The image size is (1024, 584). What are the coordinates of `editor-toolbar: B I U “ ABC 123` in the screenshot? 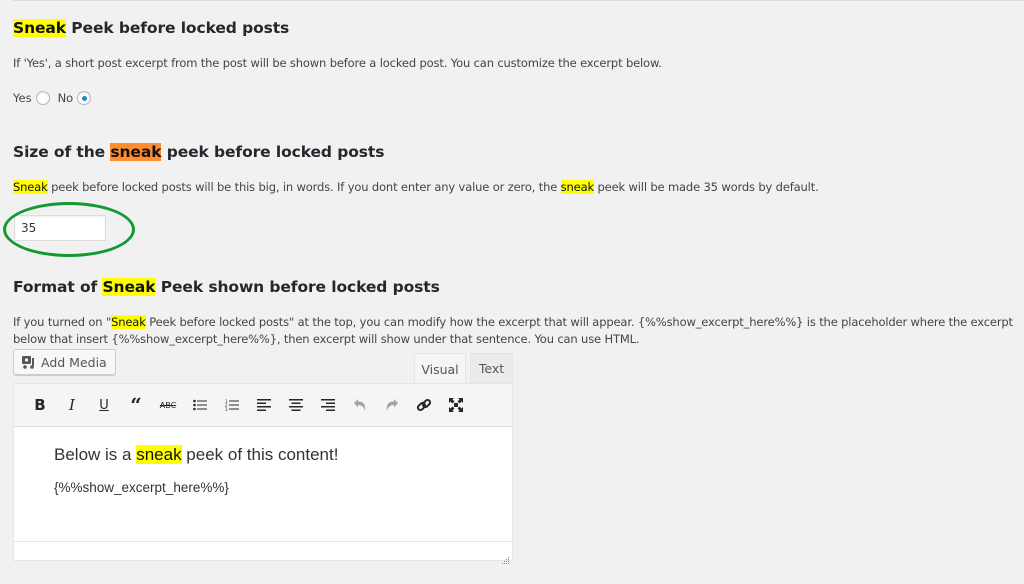 It's located at (263, 405).